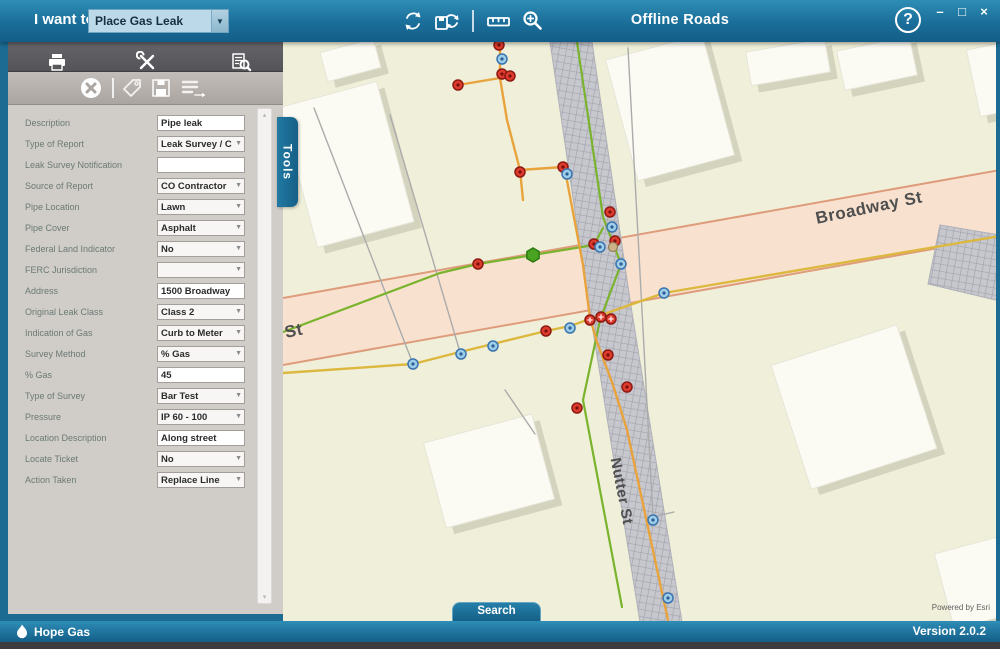  Describe the element at coordinates (201, 270) in the screenshot. I see `field-select: ▼` at that location.